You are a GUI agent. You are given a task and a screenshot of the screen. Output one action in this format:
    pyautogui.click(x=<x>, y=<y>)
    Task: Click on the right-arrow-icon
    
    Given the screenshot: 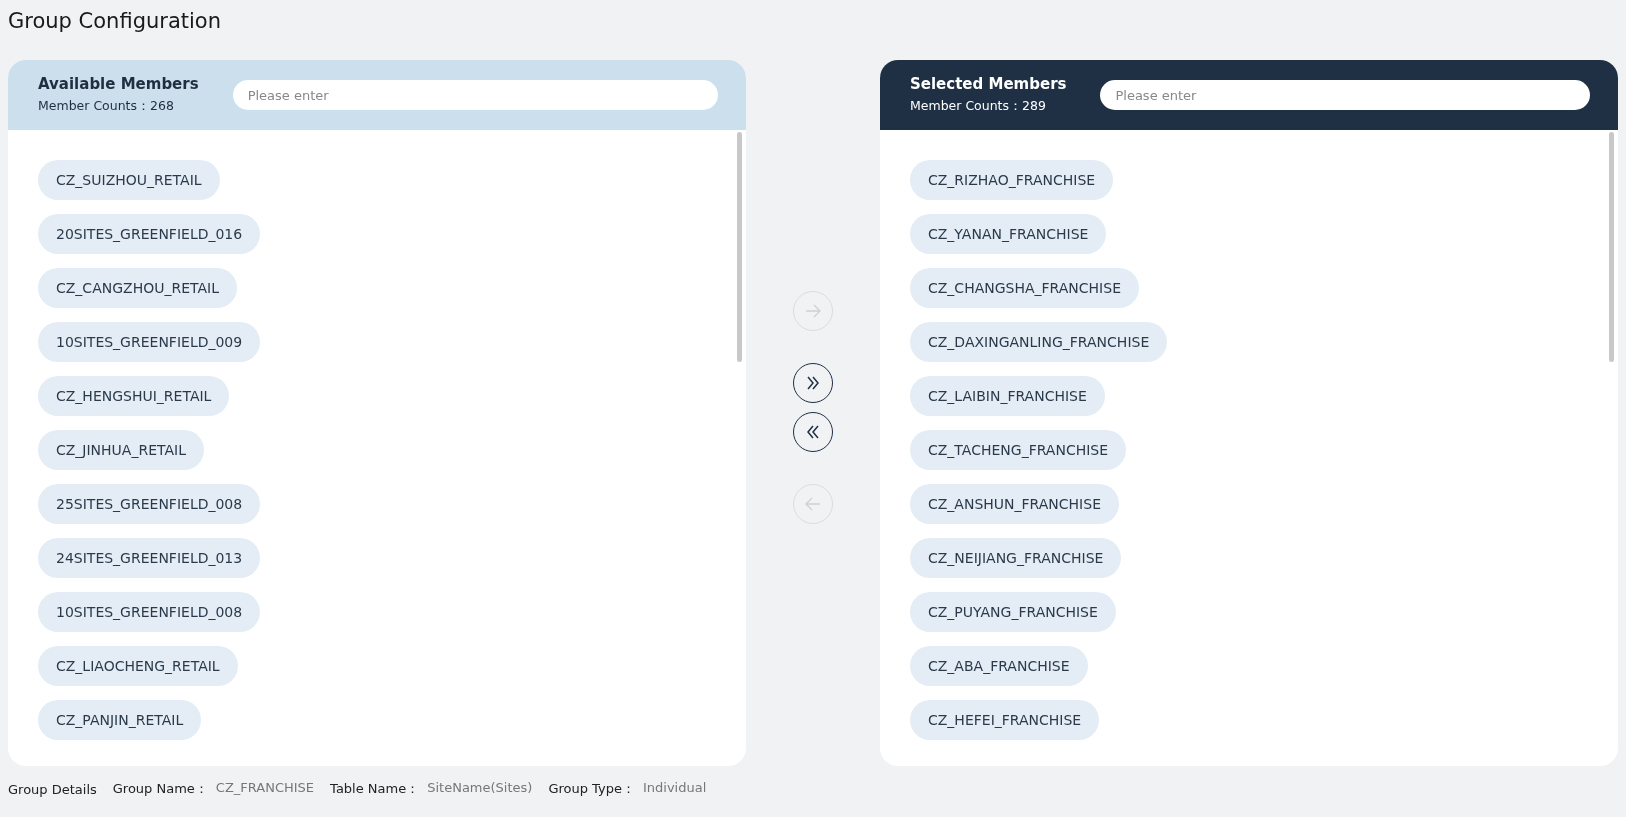 What is the action you would take?
    pyautogui.click(x=813, y=311)
    